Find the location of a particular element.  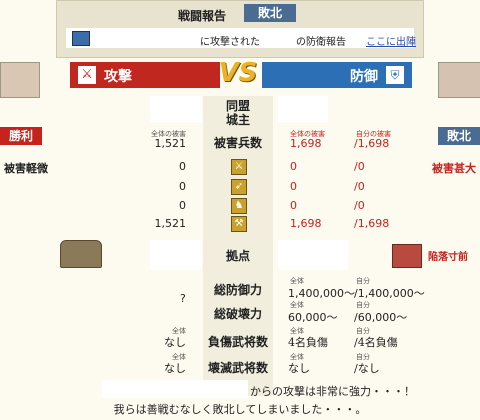

defender-own-damage: /1,698 is located at coordinates (372, 143).